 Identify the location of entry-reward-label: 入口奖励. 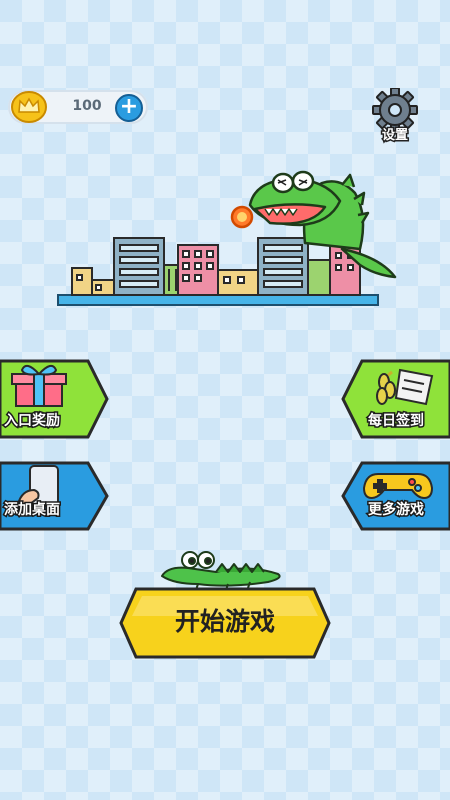
(32, 421).